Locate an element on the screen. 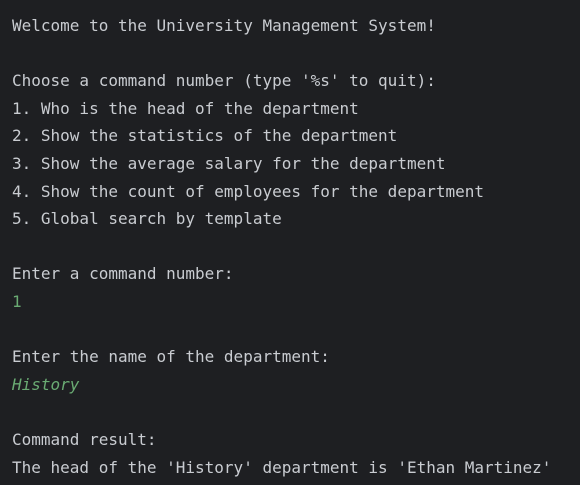  command-result-label: Command result: is located at coordinates (84, 439).